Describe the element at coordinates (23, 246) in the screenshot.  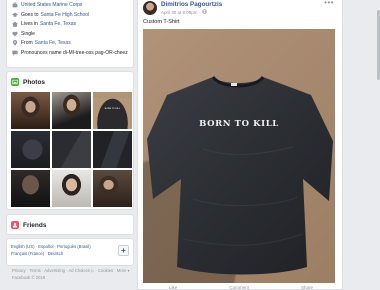
I see `language-link-english: English (US)` at that location.